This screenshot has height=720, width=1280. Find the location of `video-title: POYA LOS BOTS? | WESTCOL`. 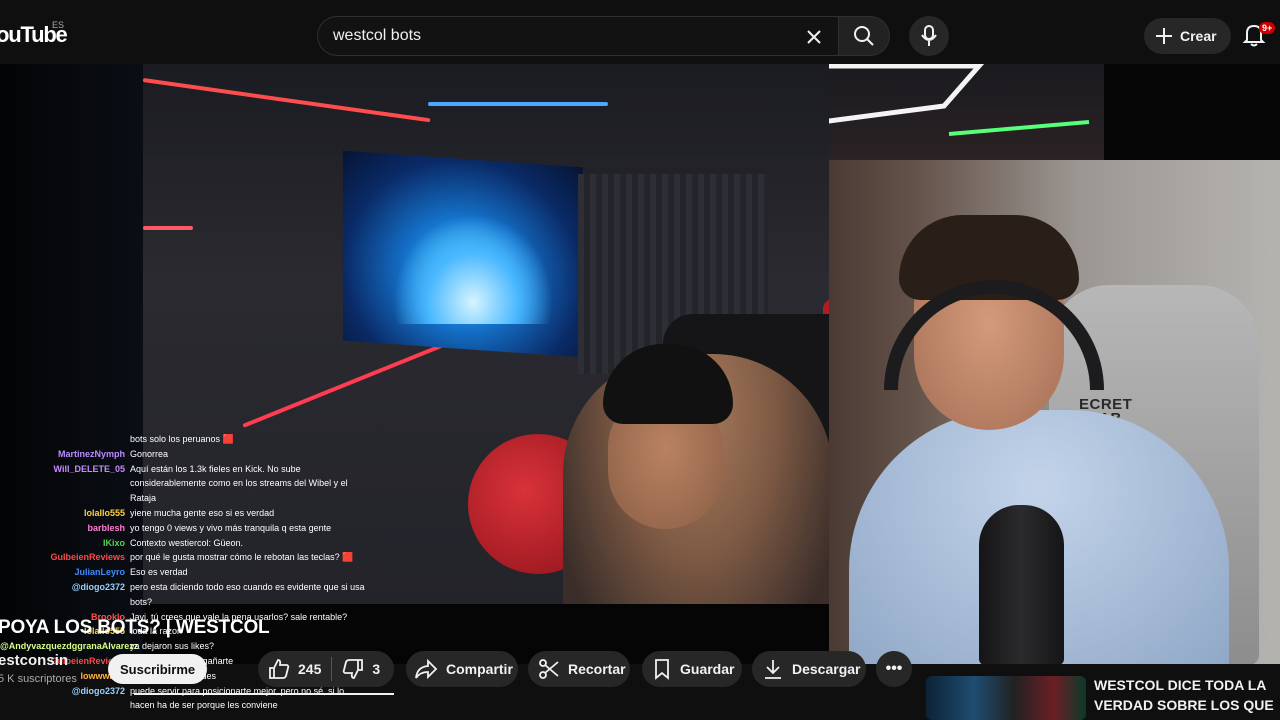

video-title: POYA LOS BOTS? | WESTCOL is located at coordinates (135, 627).